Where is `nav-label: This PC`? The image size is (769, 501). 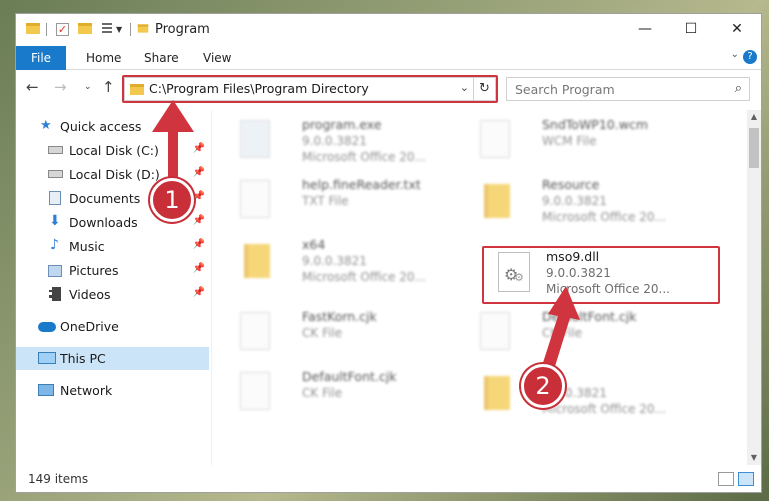
nav-label: This PC is located at coordinates (83, 358).